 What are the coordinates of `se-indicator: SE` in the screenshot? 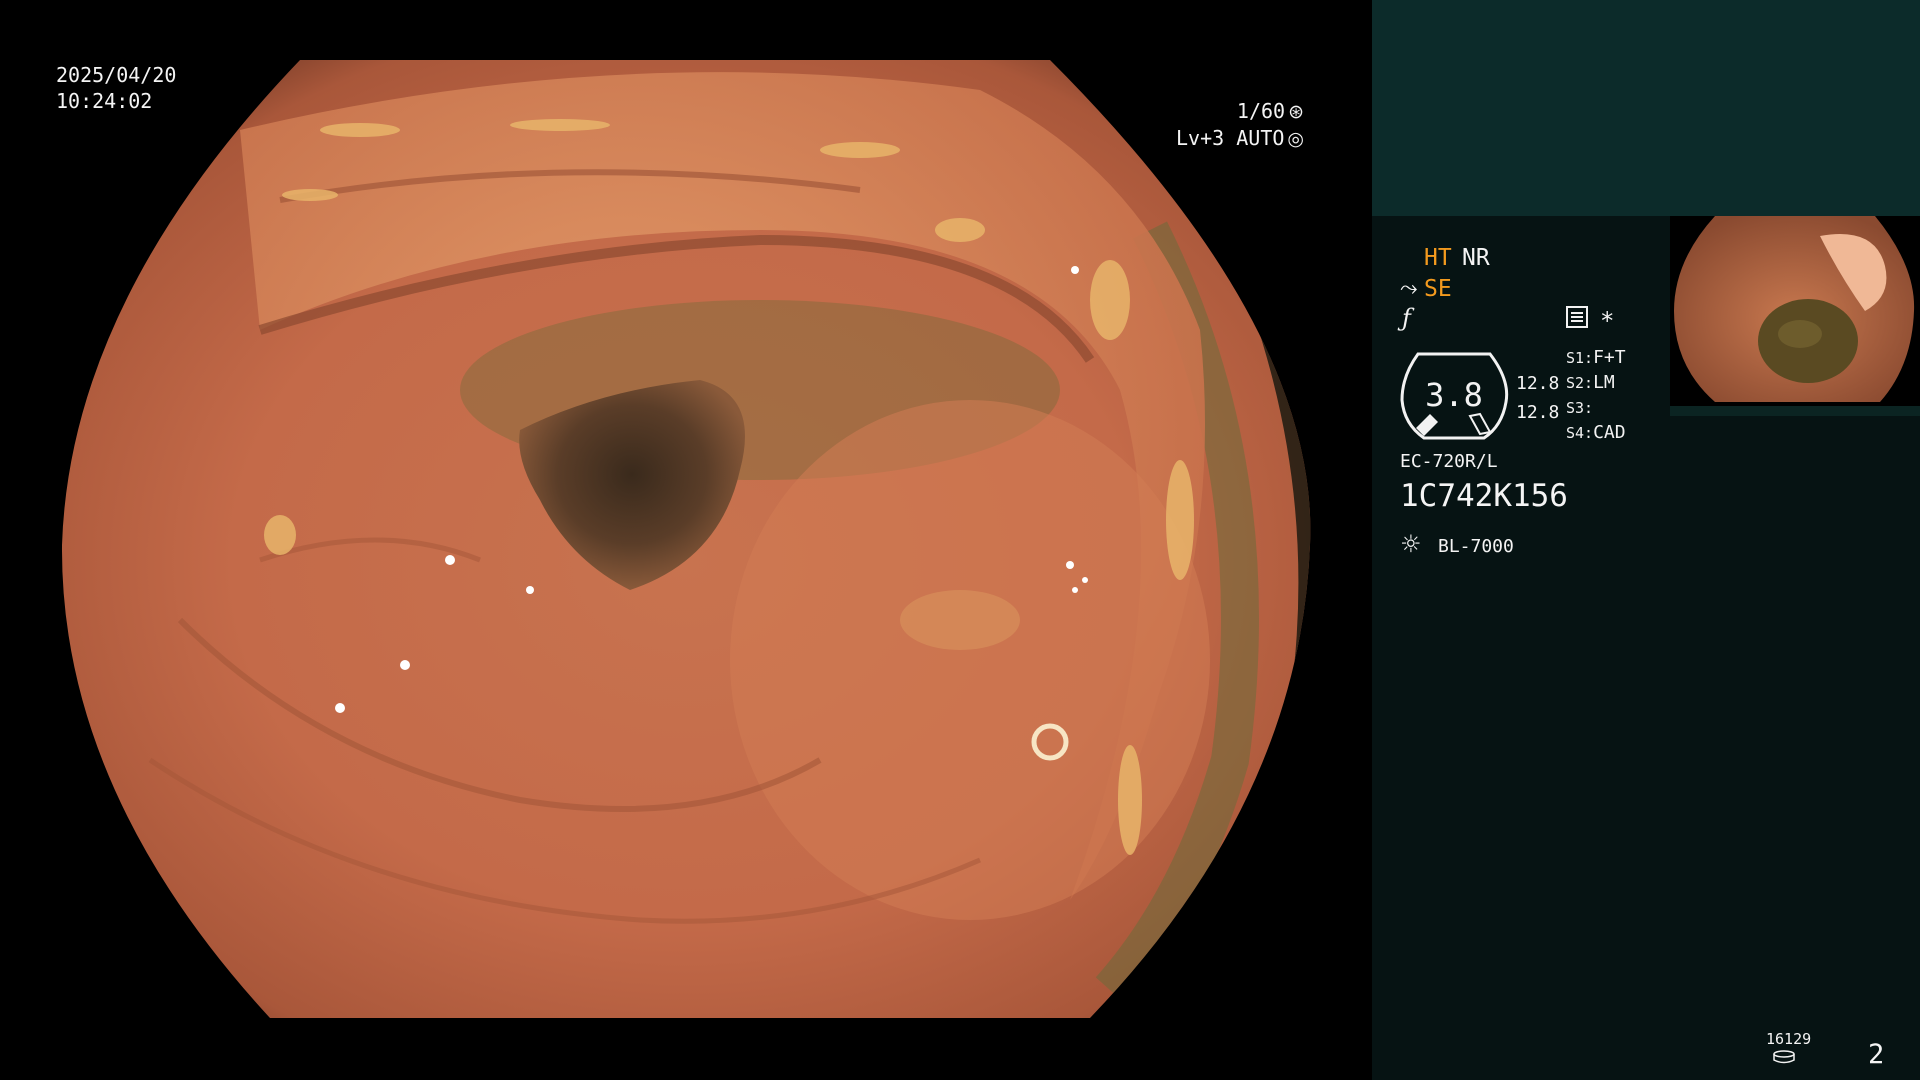 It's located at (1438, 289).